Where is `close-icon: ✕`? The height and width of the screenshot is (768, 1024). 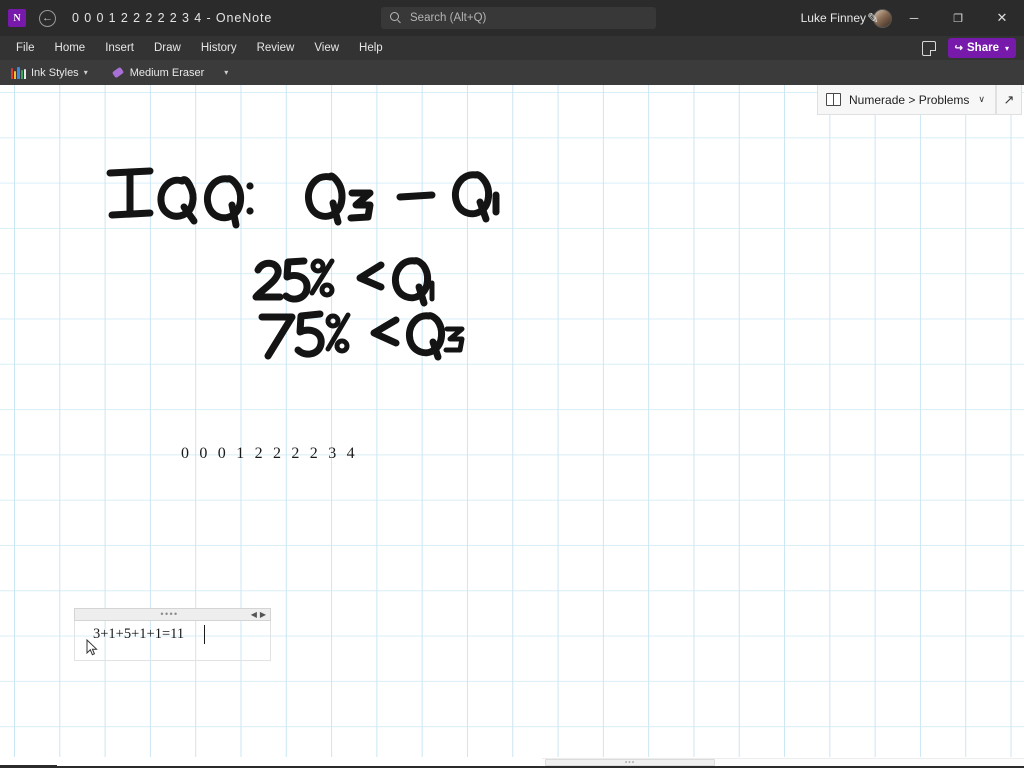
close-icon: ✕ is located at coordinates (1002, 17).